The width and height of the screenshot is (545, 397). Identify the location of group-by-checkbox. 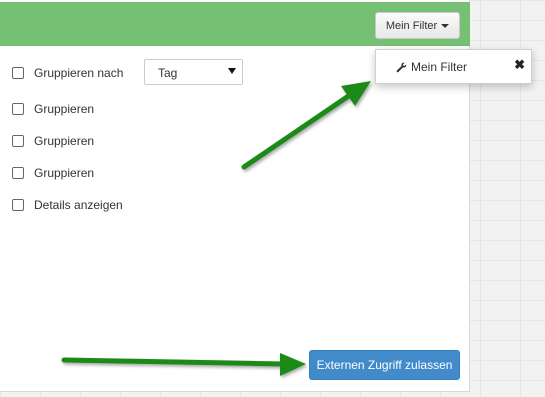
(18, 73).